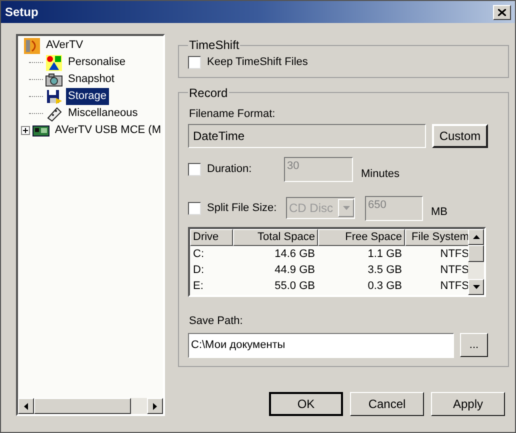 Image resolution: width=516 pixels, height=433 pixels. Describe the element at coordinates (214, 45) in the screenshot. I see `group-title: TimeShift` at that location.